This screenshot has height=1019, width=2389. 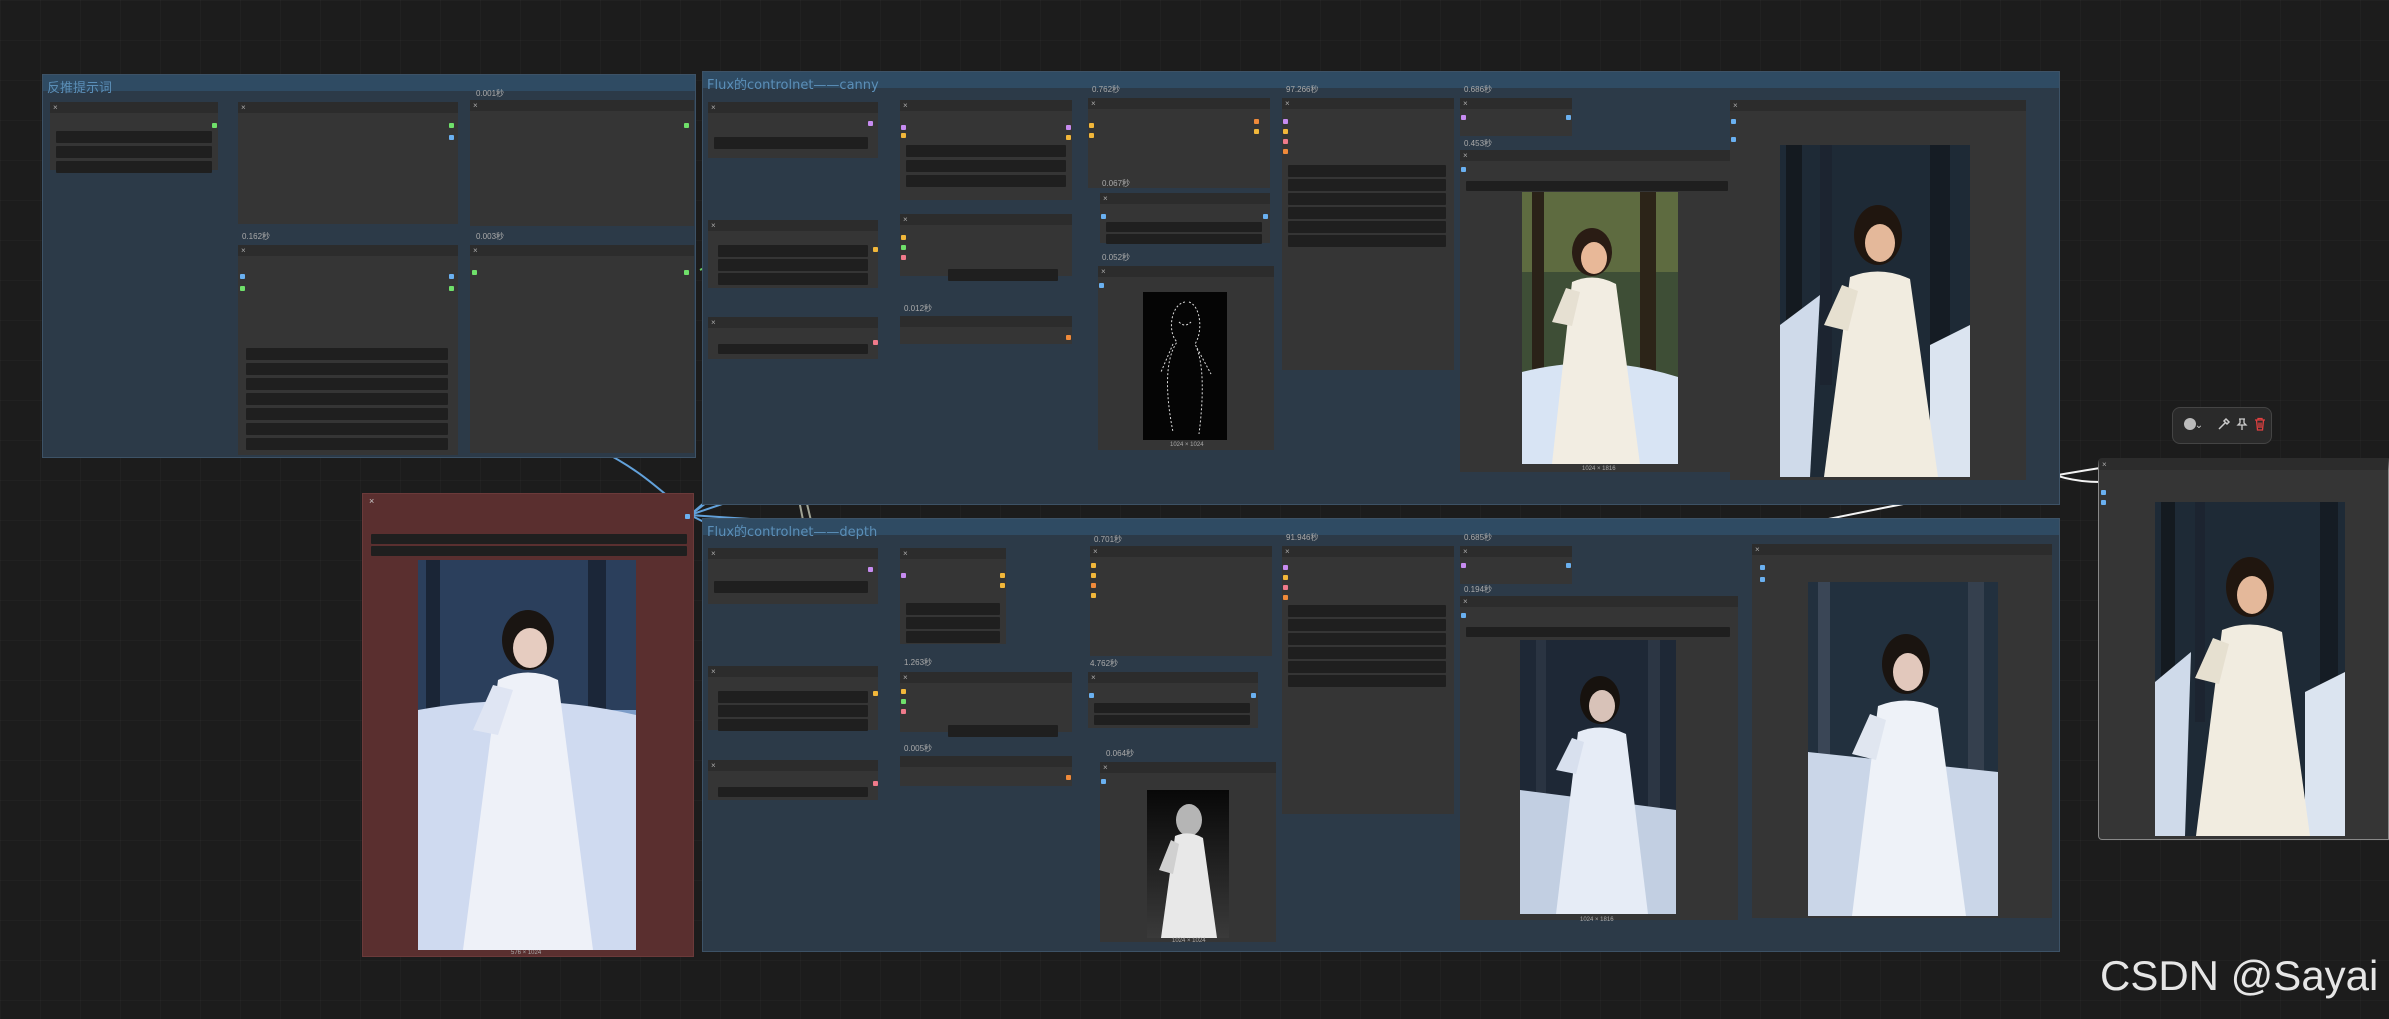 What do you see at coordinates (582, 349) in the screenshot?
I see `node-text-output: ×` at bounding box center [582, 349].